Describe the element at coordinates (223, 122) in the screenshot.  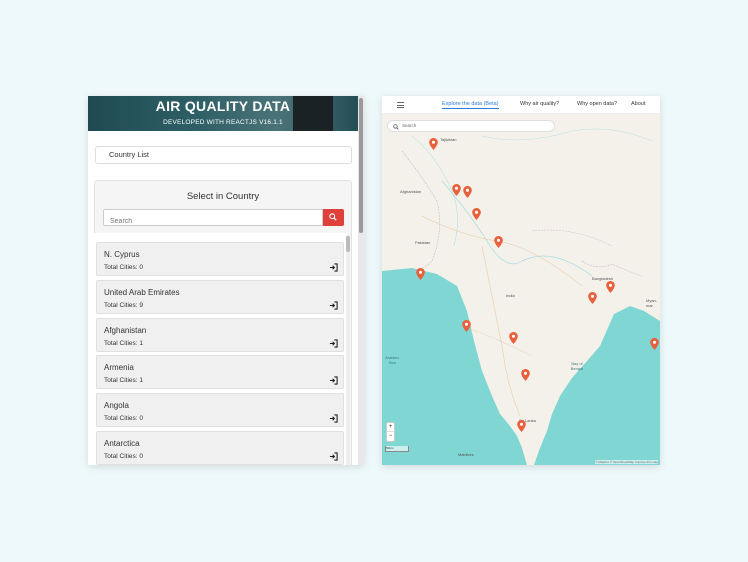
I see `app-subtitle: DEVELOPED WITH REACTJS V16.1.1` at that location.